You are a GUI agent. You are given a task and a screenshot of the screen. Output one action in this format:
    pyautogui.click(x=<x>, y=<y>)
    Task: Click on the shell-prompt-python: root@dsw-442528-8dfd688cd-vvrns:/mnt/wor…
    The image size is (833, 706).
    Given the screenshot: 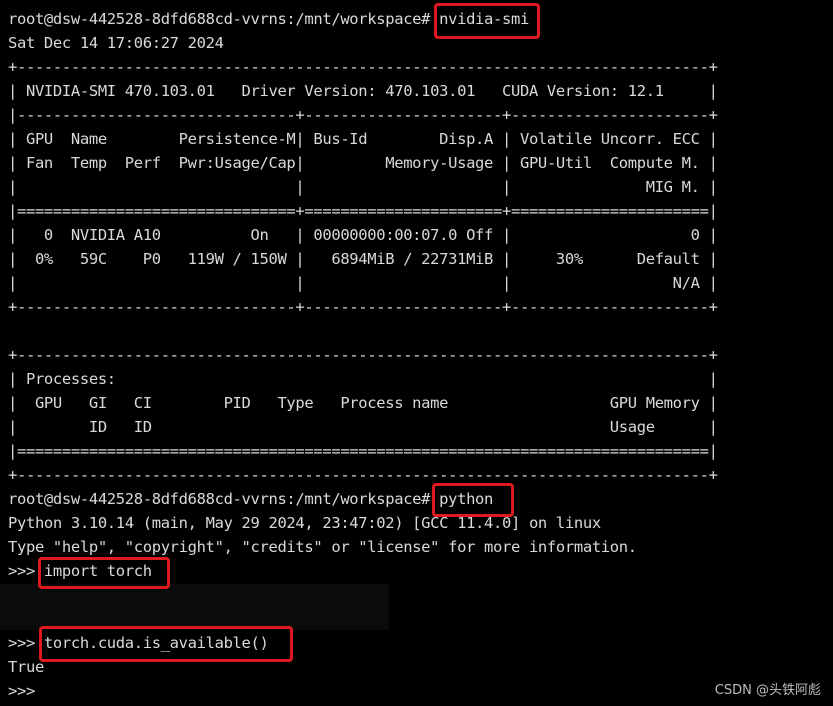 What is the action you would take?
    pyautogui.click(x=251, y=499)
    